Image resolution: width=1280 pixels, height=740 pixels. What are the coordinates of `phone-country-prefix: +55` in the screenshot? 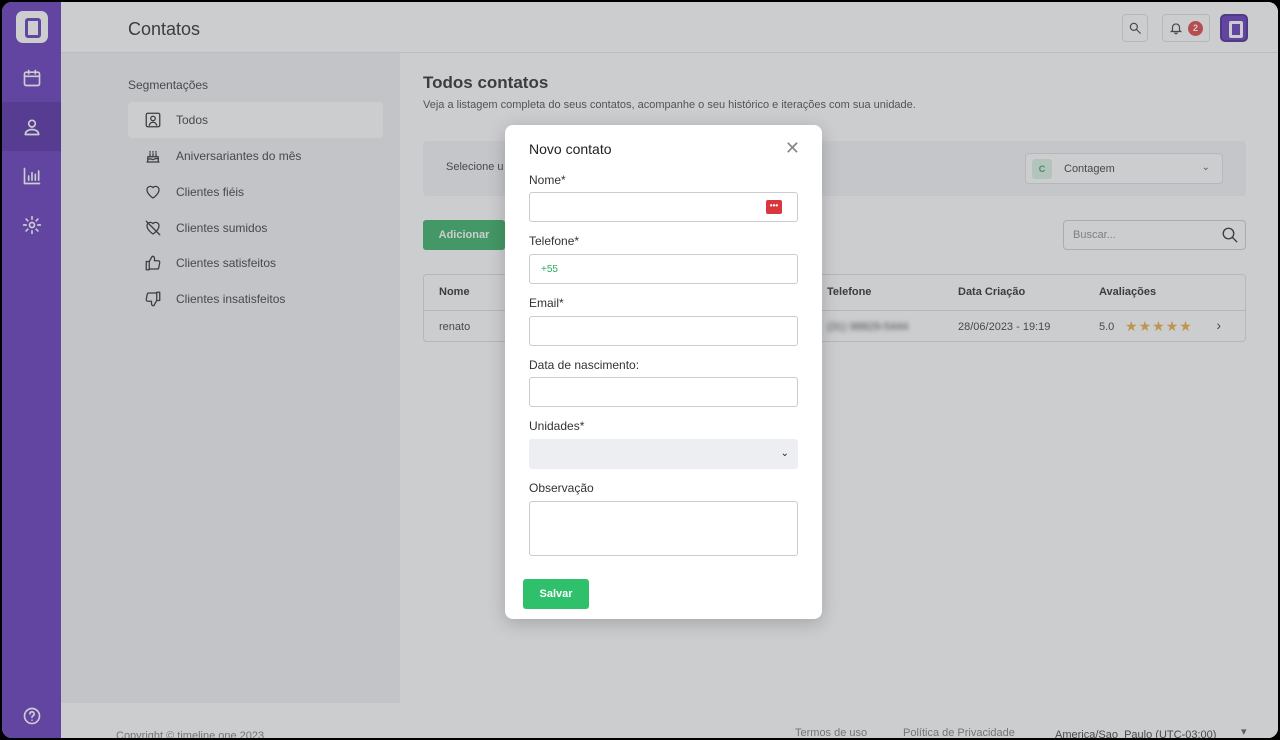 It's located at (549, 269).